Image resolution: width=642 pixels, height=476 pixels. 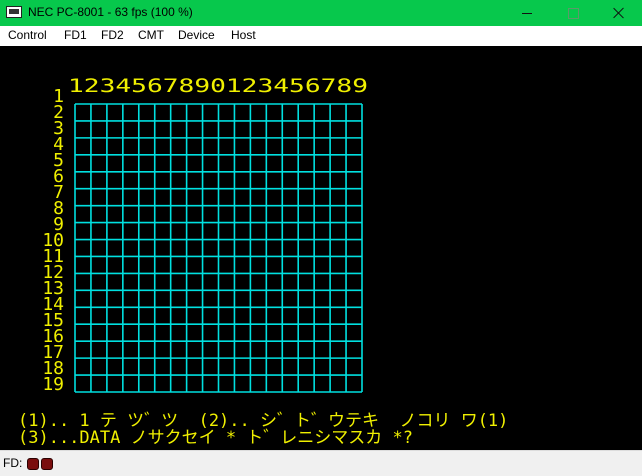 I want to click on menu-cmt: CMT, so click(x=151, y=35).